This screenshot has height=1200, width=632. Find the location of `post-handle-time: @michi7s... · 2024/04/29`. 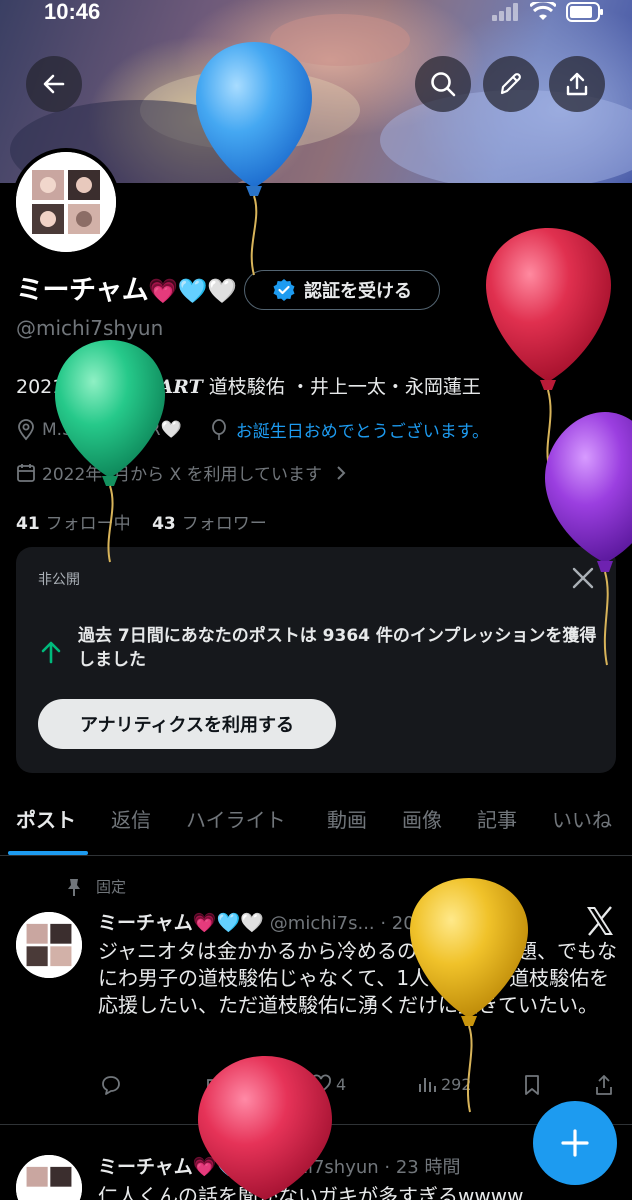

post-handle-time: @michi7s... · 2024/04/29 is located at coordinates (382, 923).